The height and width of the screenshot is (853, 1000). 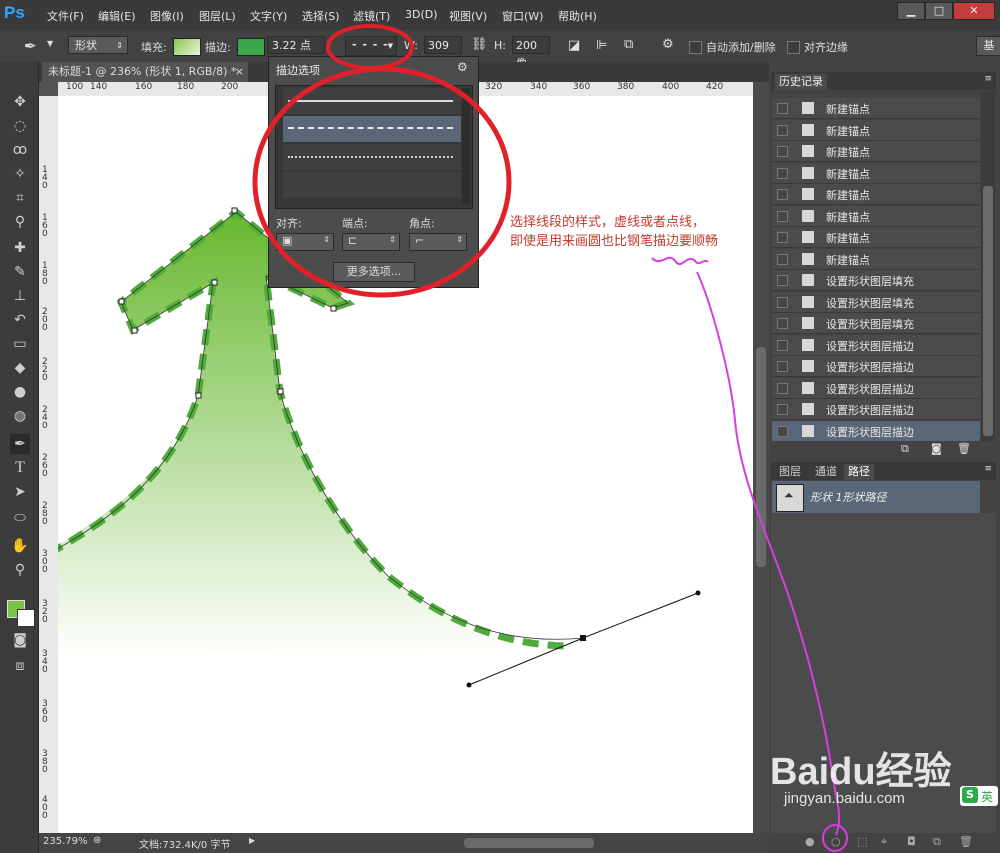 I want to click on ime-mode: 英, so click(x=987, y=797).